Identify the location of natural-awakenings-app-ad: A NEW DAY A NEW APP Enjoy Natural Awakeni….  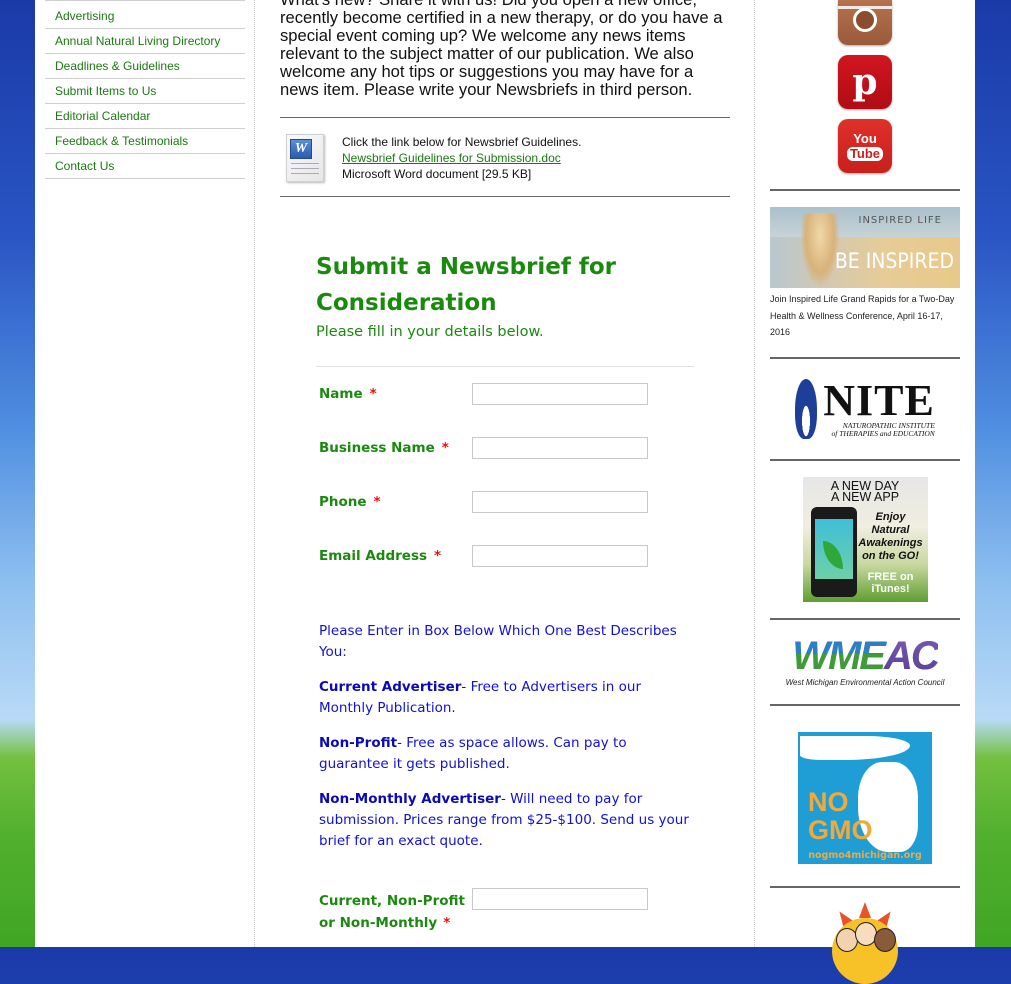
(865, 539).